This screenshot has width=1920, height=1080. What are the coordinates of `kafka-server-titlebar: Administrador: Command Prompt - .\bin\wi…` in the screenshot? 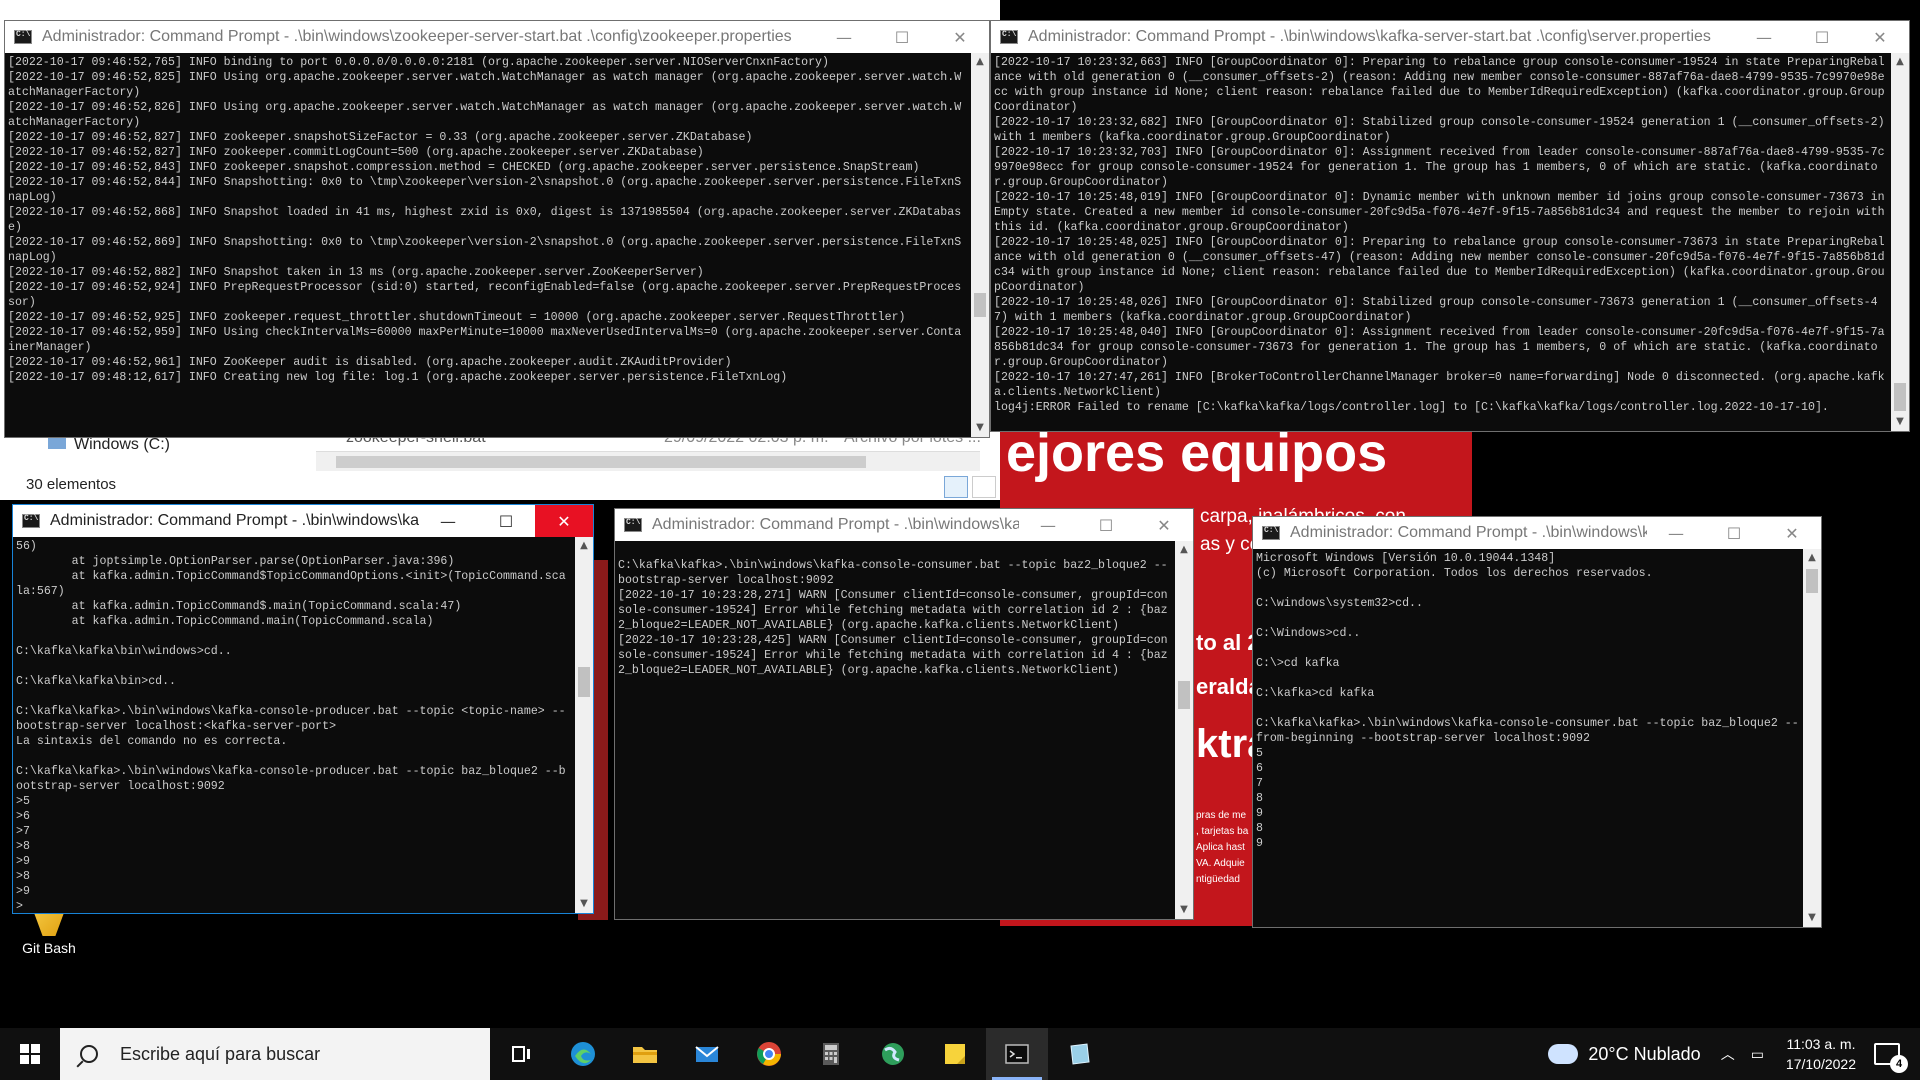 It's located at (1450, 37).